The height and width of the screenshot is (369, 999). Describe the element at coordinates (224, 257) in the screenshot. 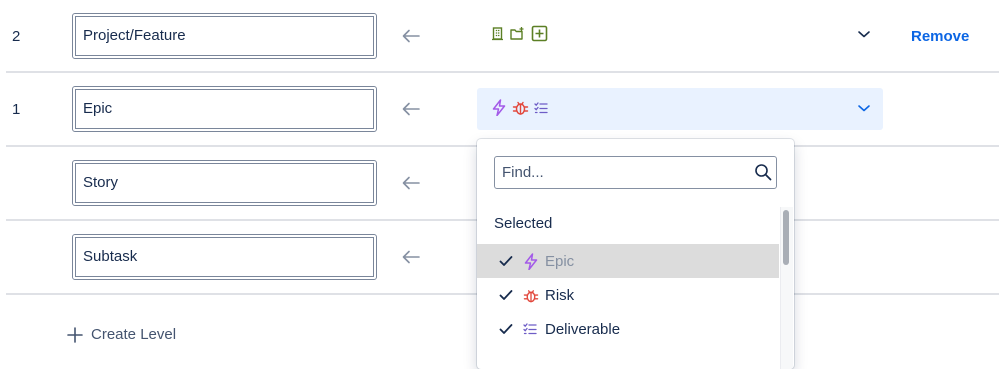

I see `level-name-input: Subtask` at that location.